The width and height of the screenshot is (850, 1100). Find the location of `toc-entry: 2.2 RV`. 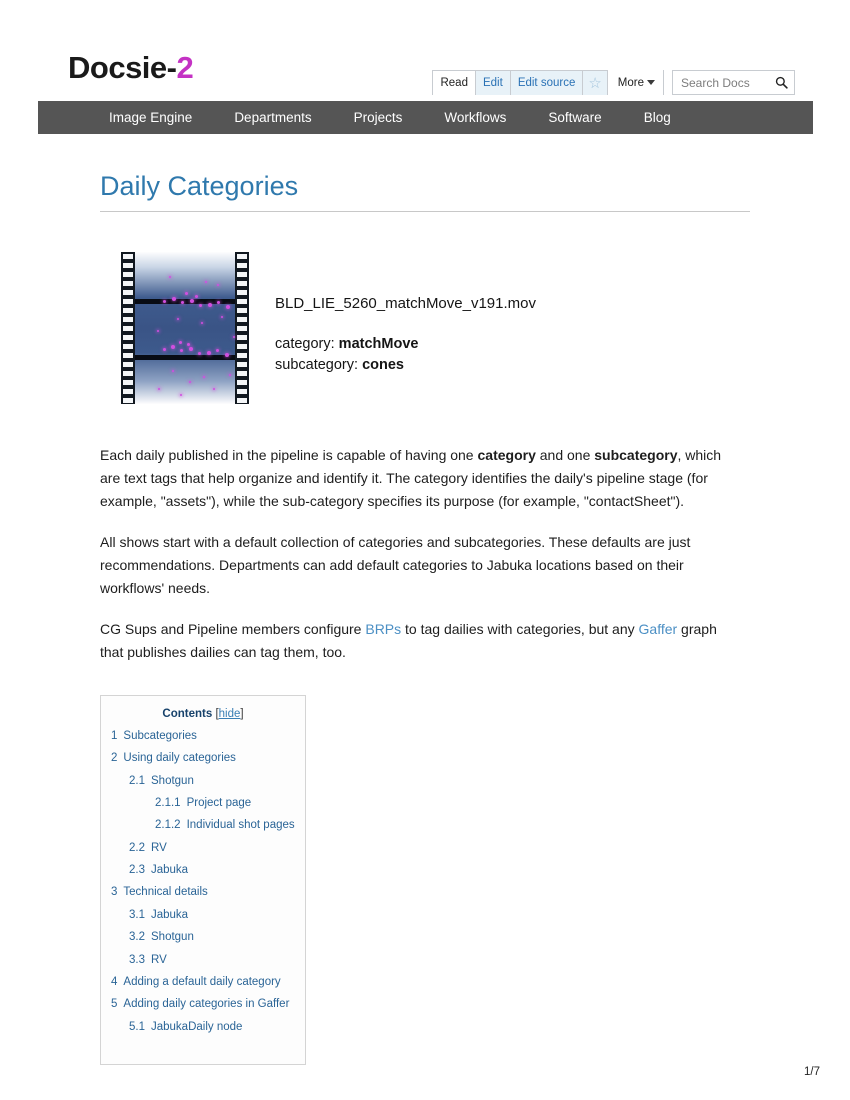

toc-entry: 2.2 RV is located at coordinates (203, 848).